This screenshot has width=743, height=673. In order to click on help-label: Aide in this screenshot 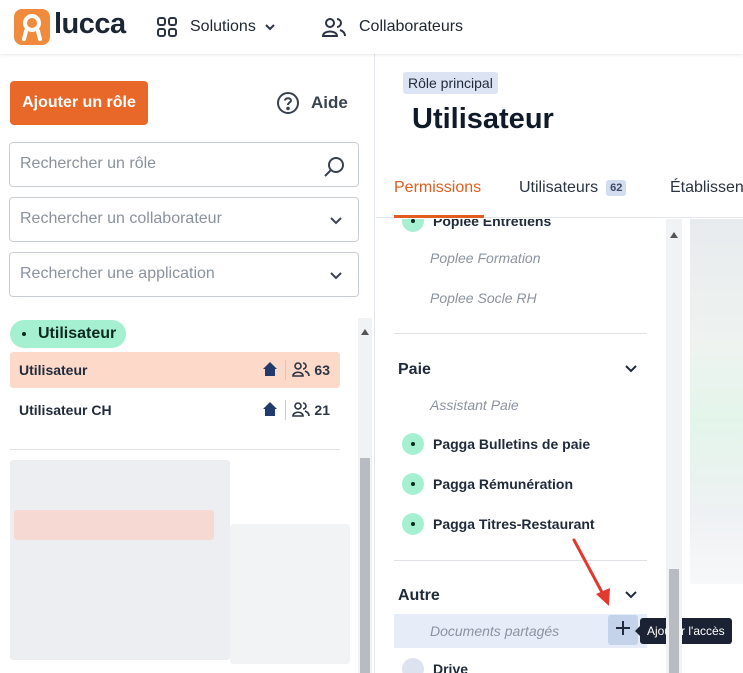, I will do `click(329, 102)`.